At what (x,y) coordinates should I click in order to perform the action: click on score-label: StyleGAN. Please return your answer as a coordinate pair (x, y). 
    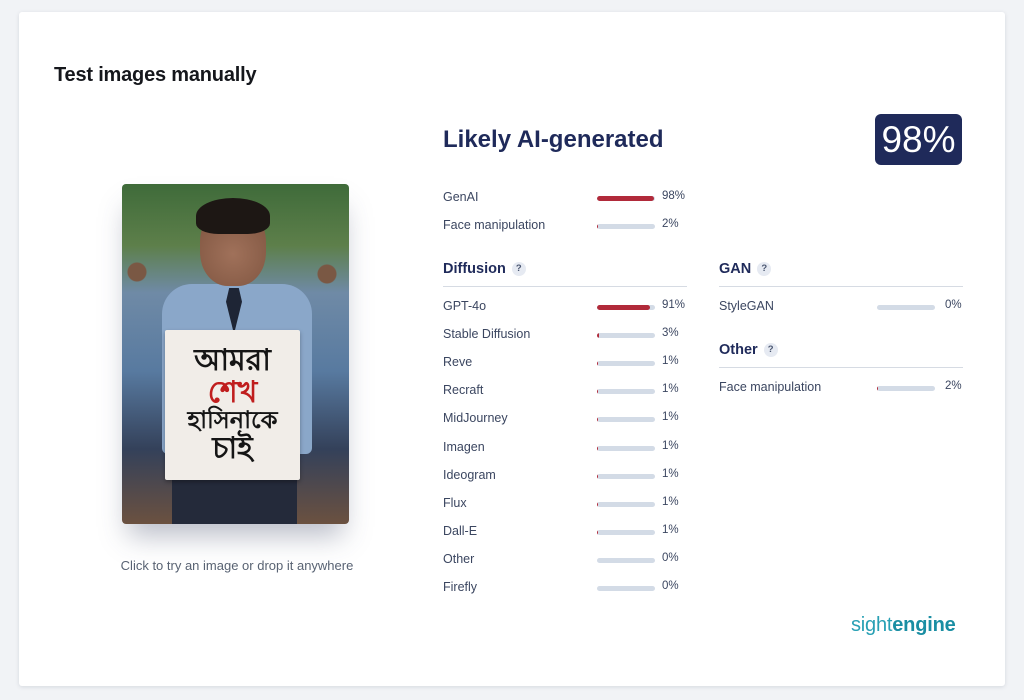
    Looking at the image, I should click on (746, 306).